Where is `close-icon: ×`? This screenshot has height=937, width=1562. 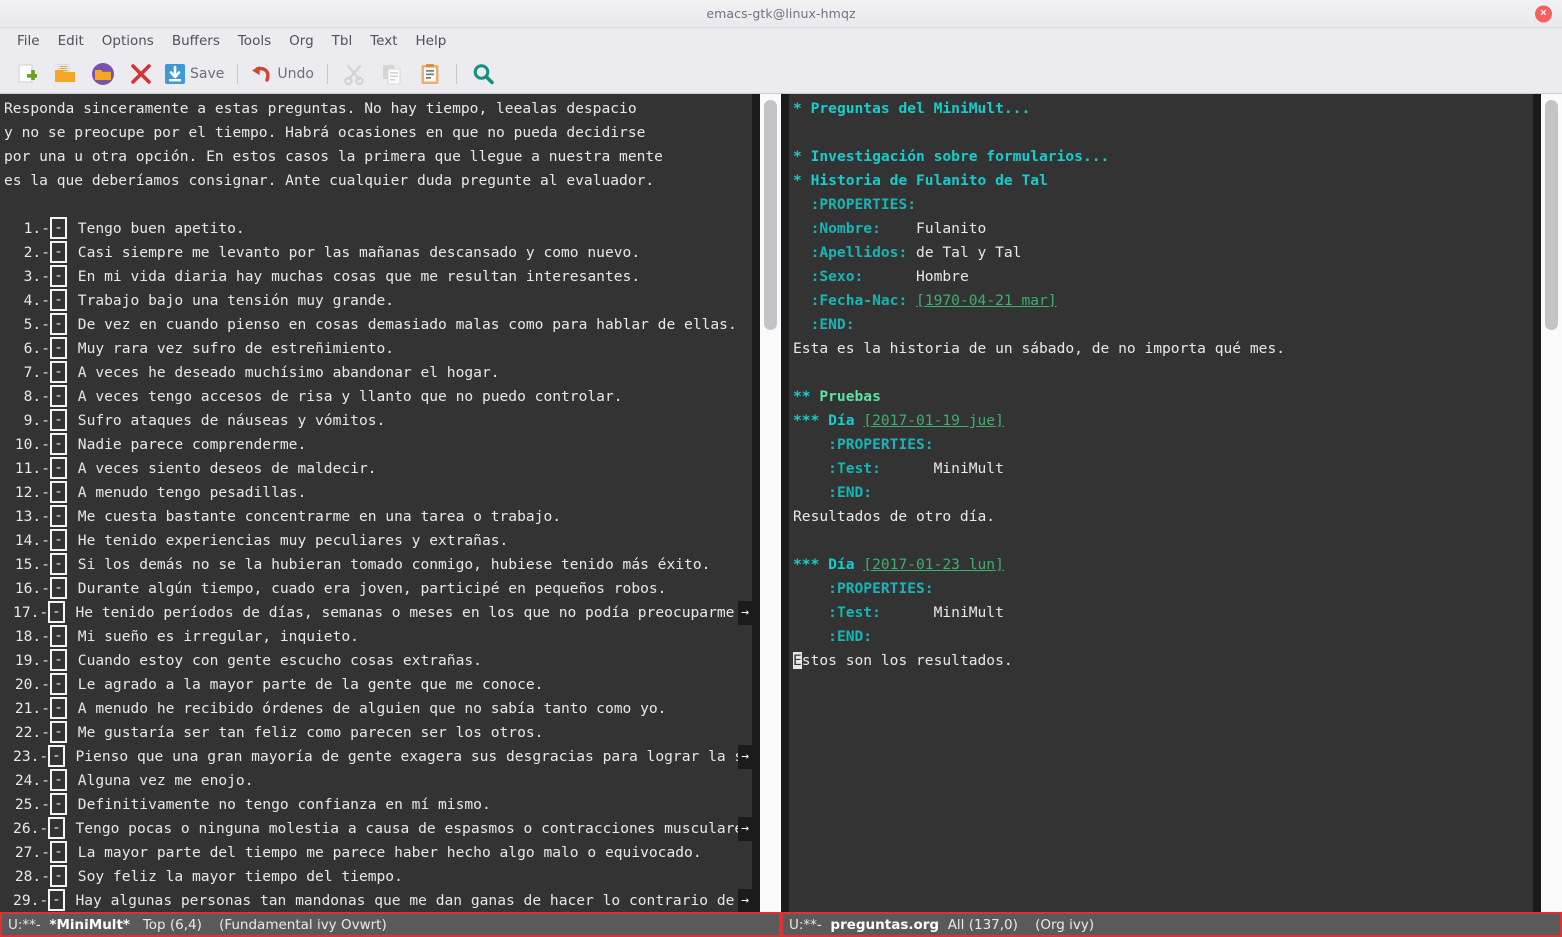 close-icon: × is located at coordinates (1543, 13).